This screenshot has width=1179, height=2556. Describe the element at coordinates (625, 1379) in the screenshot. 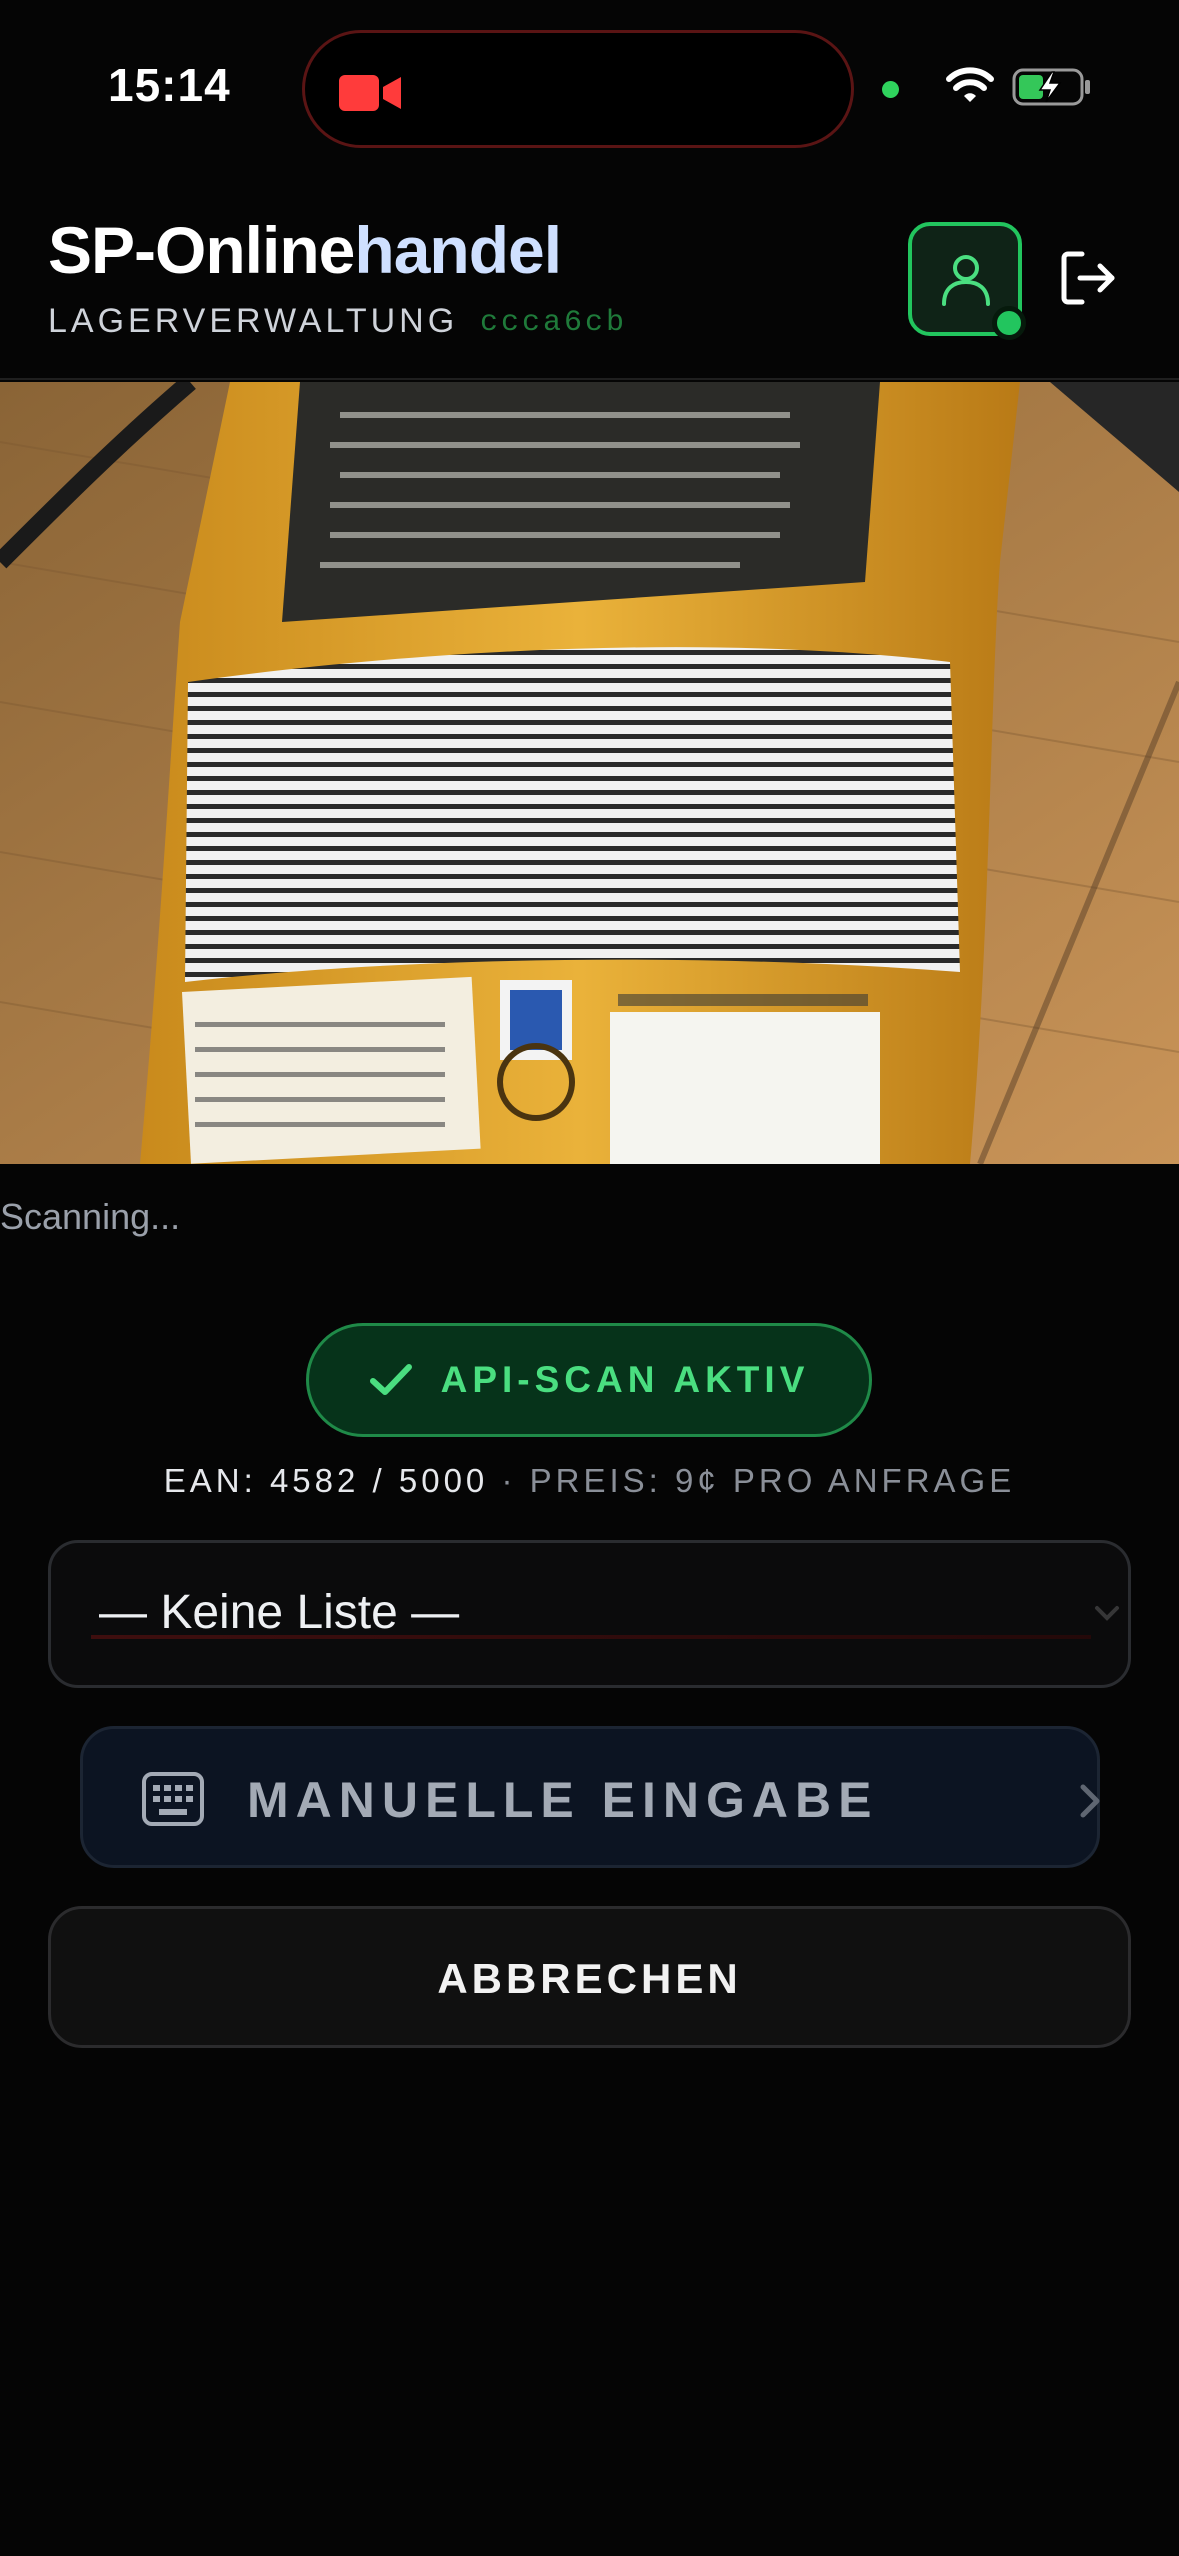

I see `api-scan-label: API-SCAN AKTIV` at that location.